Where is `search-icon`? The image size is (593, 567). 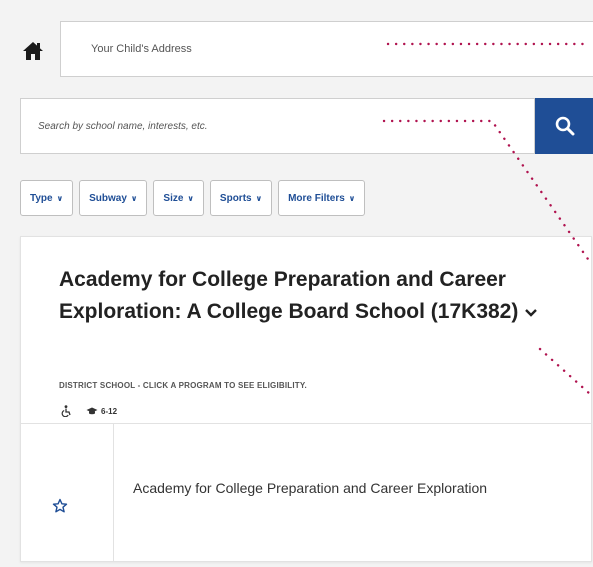 search-icon is located at coordinates (565, 126).